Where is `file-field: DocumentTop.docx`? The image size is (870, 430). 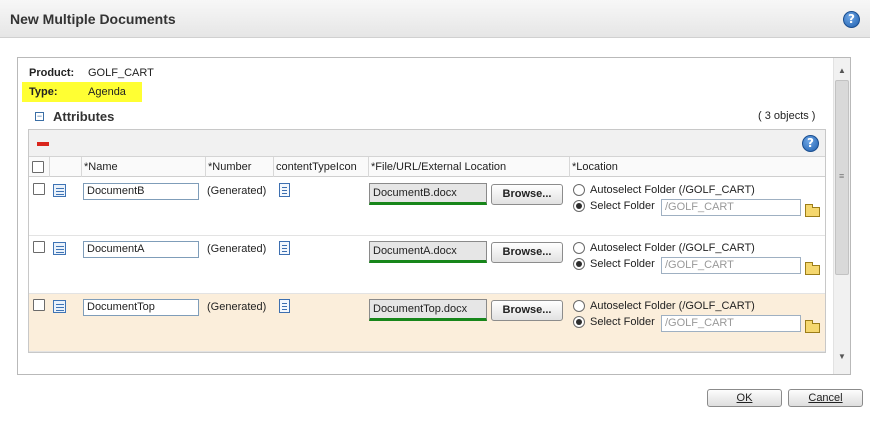 file-field: DocumentTop.docx is located at coordinates (428, 310).